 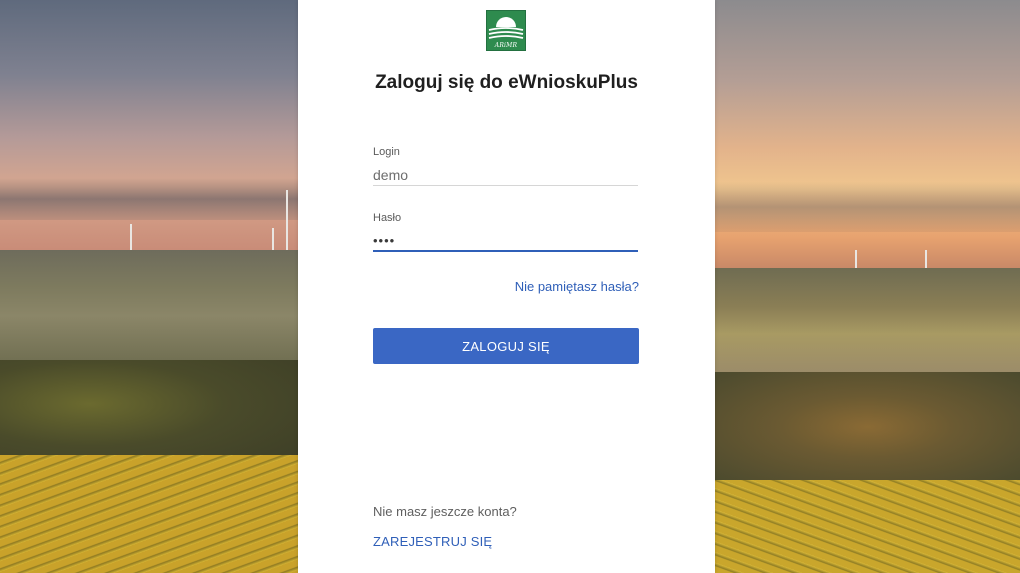 What do you see at coordinates (150, 310) in the screenshot?
I see `background-hills-left` at bounding box center [150, 310].